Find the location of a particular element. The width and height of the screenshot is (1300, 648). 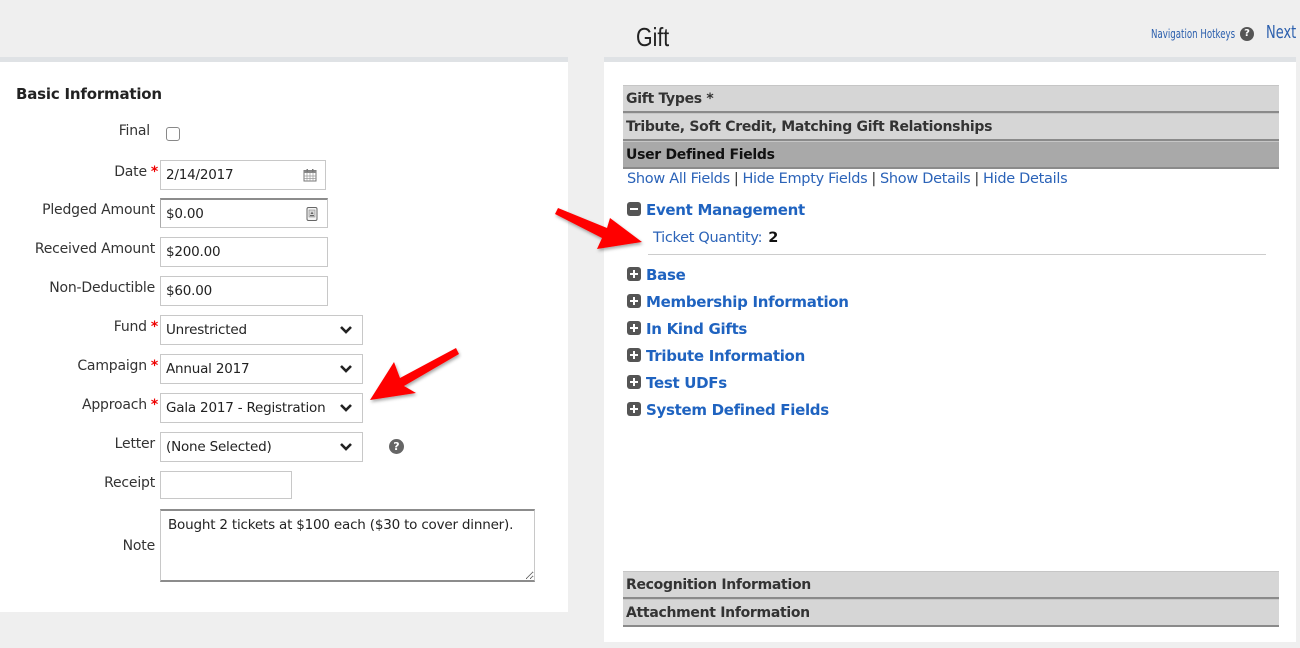

pledged-amount-label: Pledged Amount is located at coordinates (98, 210).